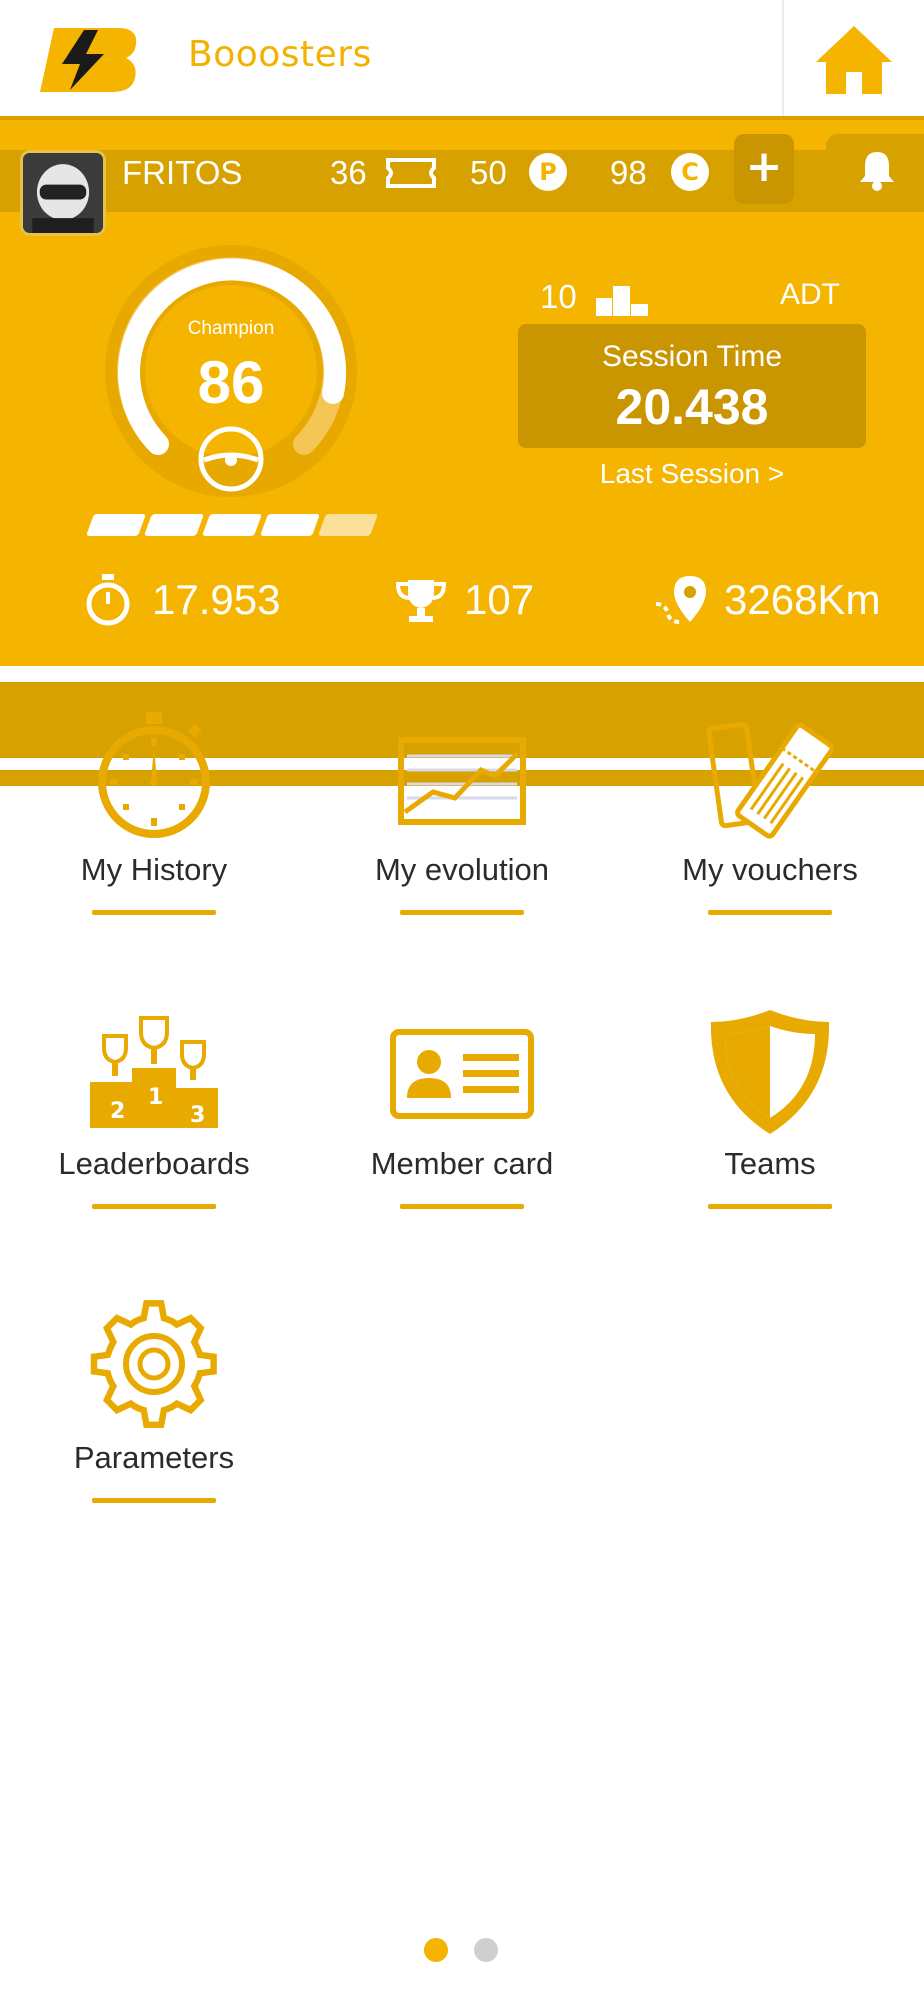  I want to click on best-time: 17.953, so click(216, 599).